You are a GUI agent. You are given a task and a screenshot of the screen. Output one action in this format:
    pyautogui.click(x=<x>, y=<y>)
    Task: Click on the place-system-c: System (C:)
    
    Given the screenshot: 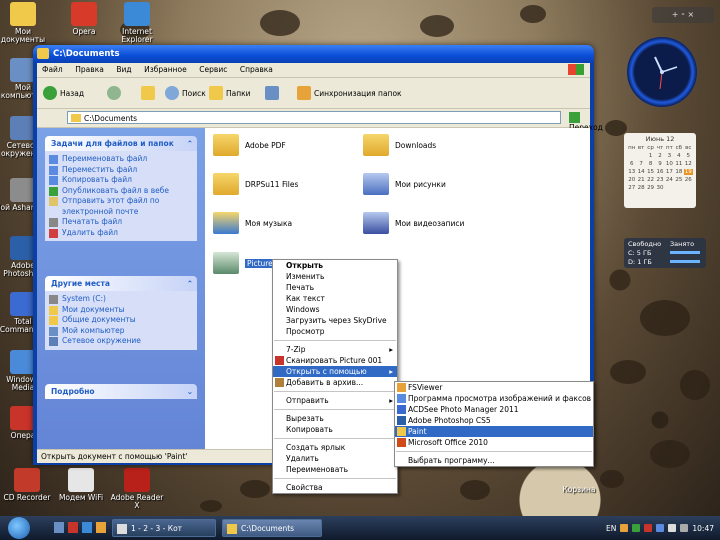 What is the action you would take?
    pyautogui.click(x=121, y=299)
    